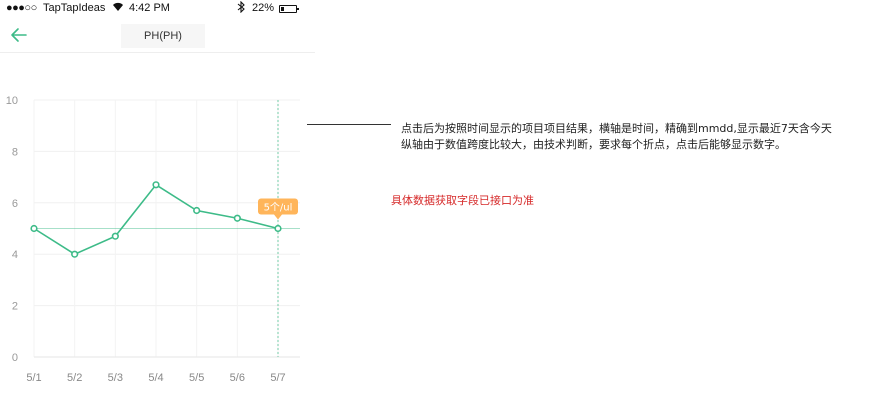 This screenshot has height=404, width=875. What do you see at coordinates (282, 9) in the screenshot?
I see `battery-level` at bounding box center [282, 9].